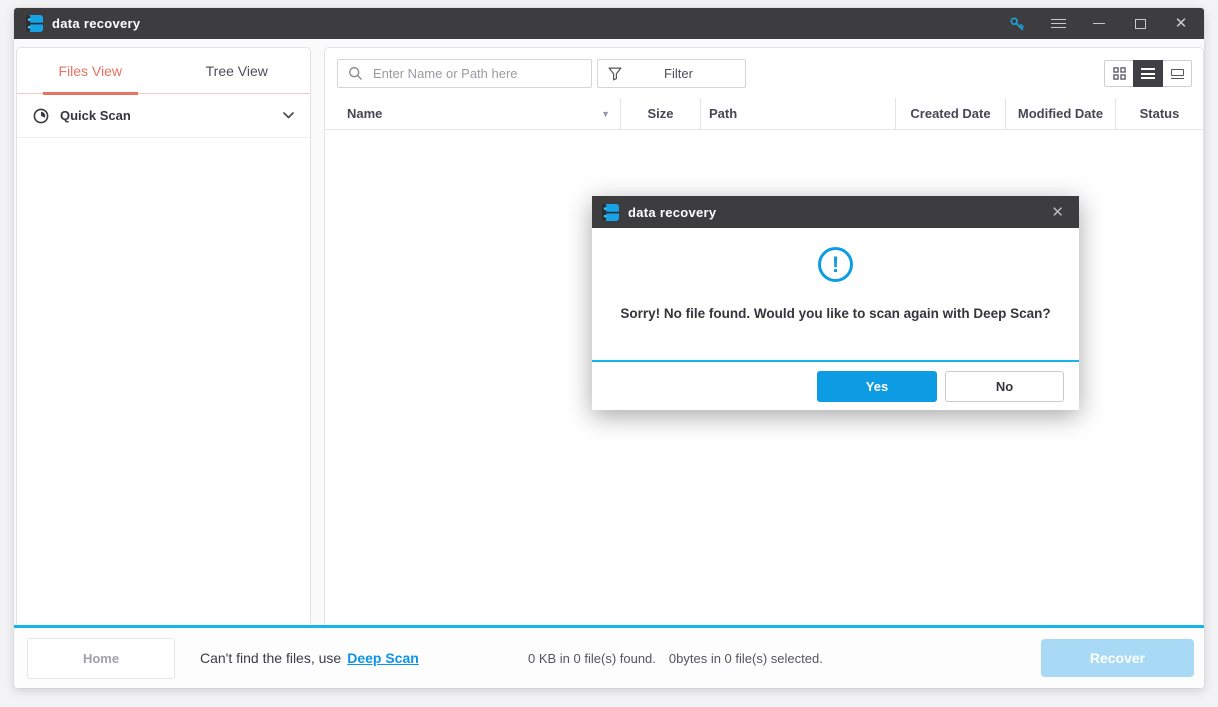  I want to click on minimize-icon, so click(1099, 23).